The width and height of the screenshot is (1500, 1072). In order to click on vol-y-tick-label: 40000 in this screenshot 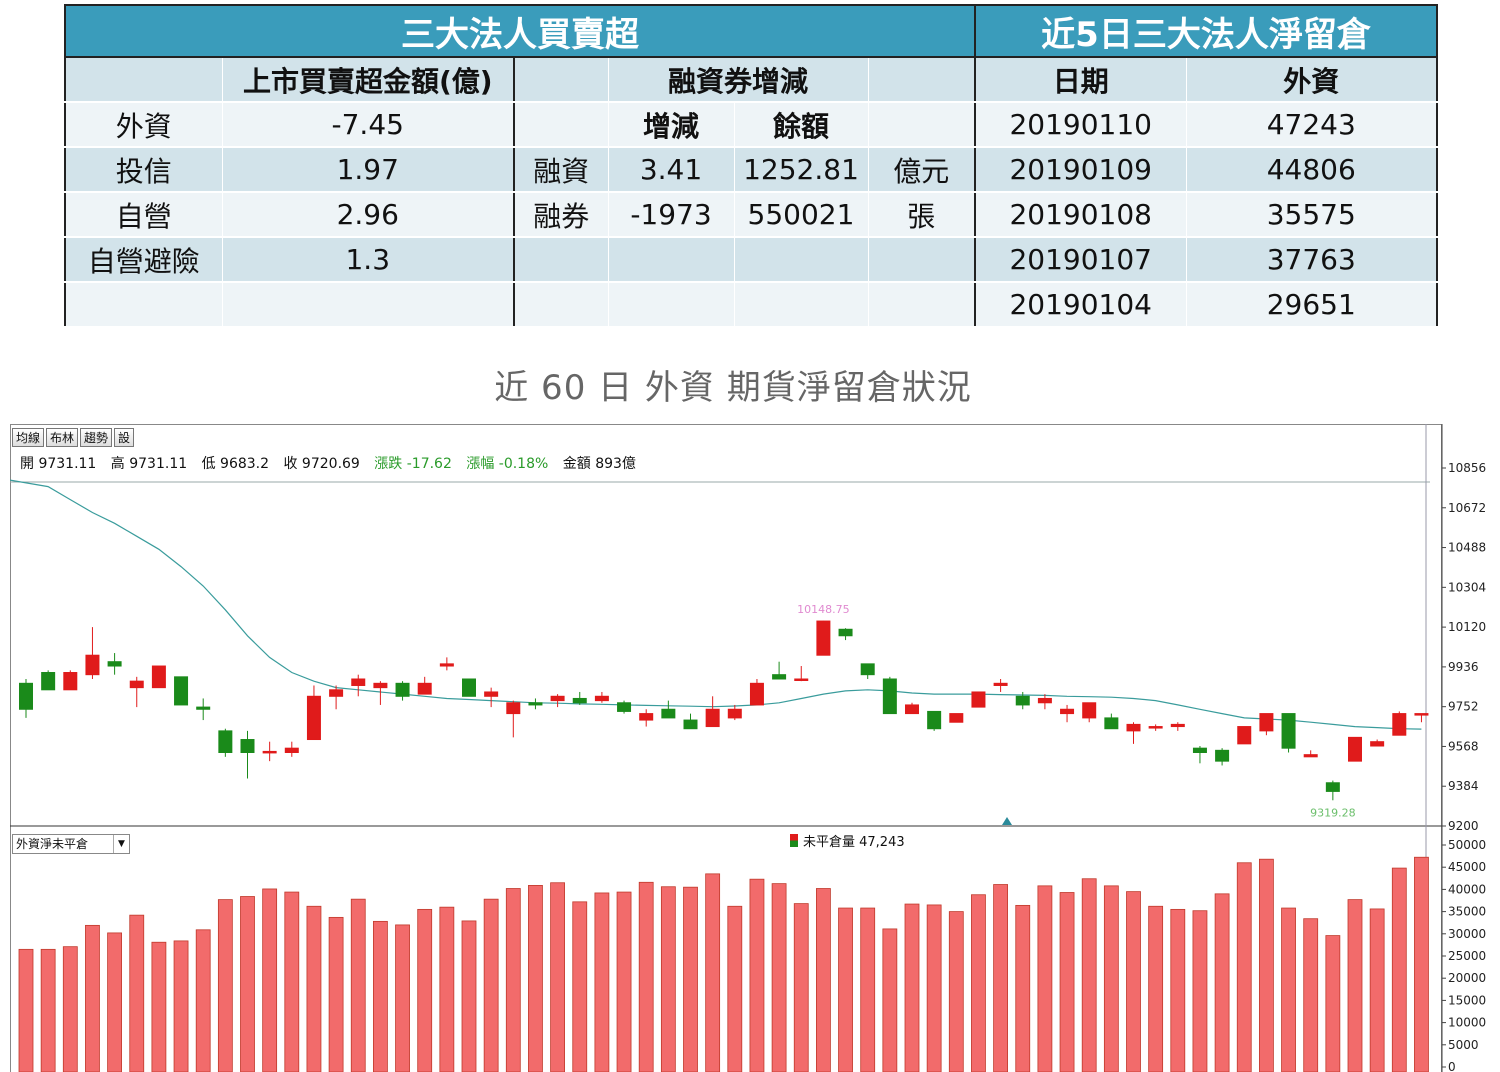, I will do `click(1467, 889)`.